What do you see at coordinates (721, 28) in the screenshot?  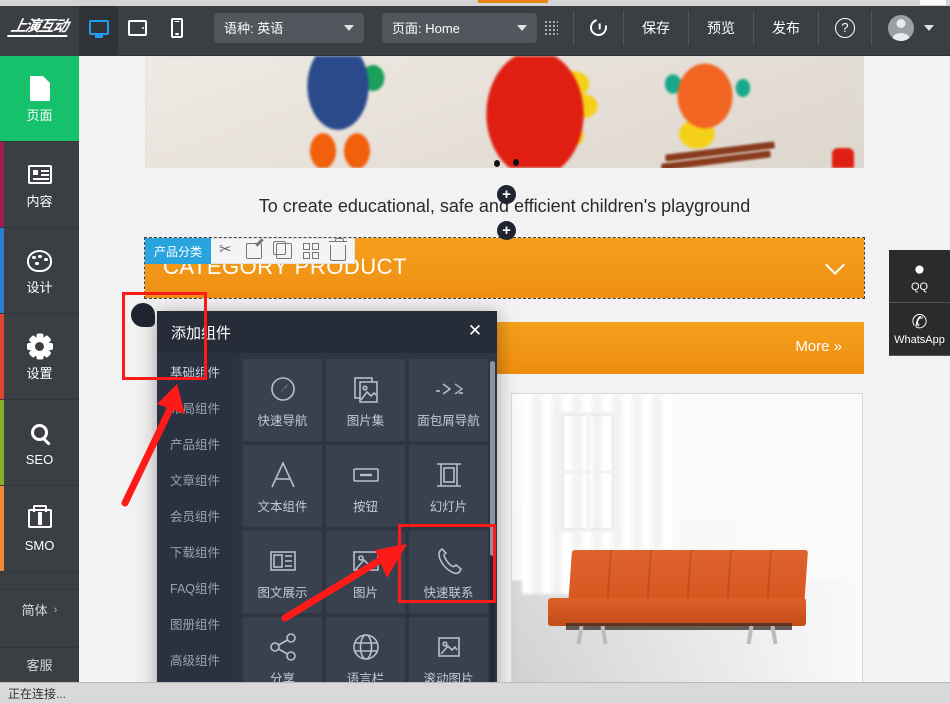 I see `preview-button: 预览` at bounding box center [721, 28].